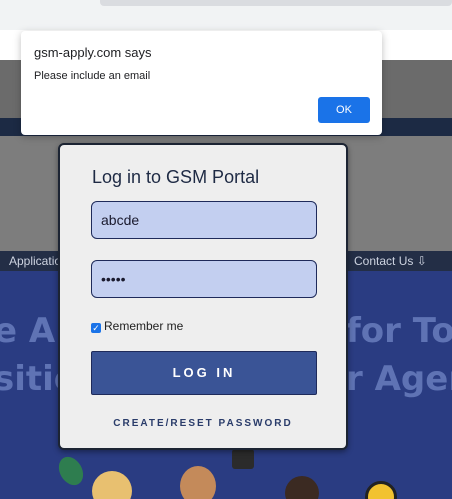 This screenshot has width=452, height=499. What do you see at coordinates (93, 52) in the screenshot?
I see `alert-title: gsm-apply.com says` at bounding box center [93, 52].